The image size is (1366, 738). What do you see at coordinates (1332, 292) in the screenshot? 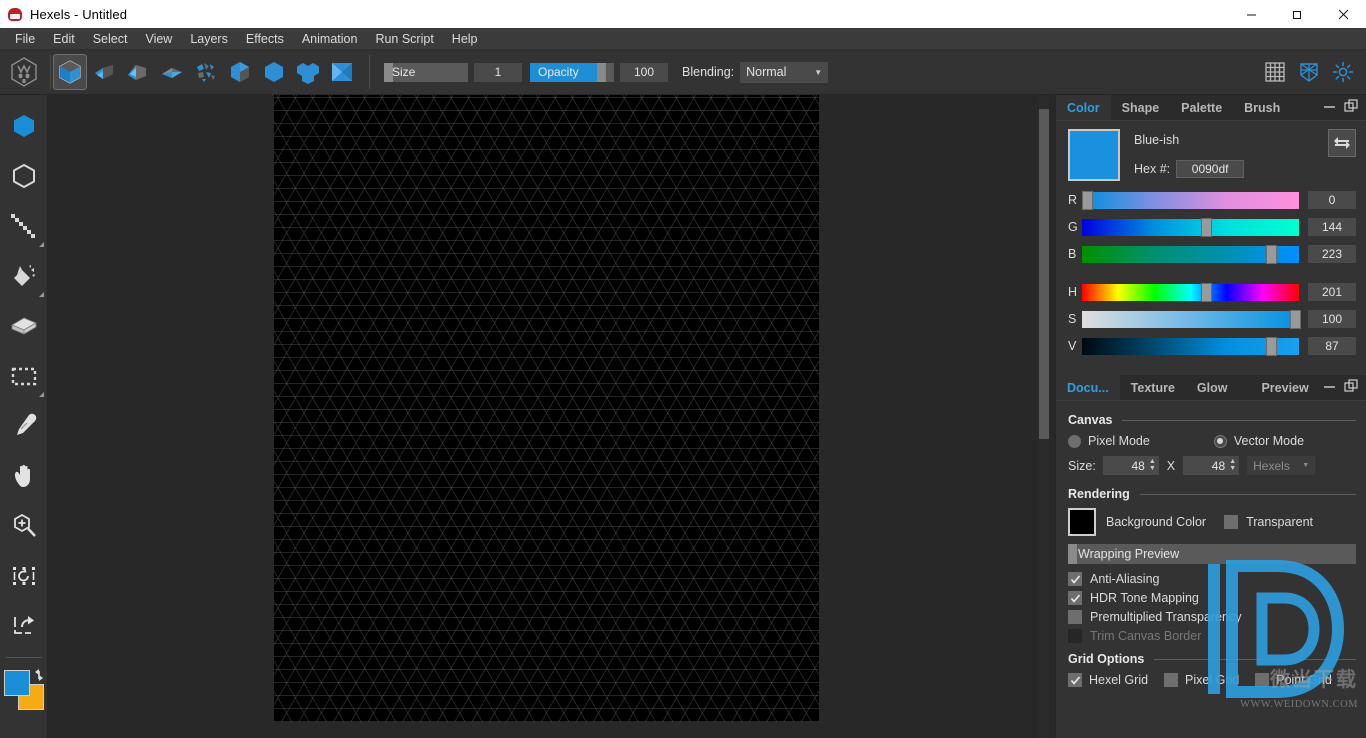
I see `channel-h-value: 201` at bounding box center [1332, 292].